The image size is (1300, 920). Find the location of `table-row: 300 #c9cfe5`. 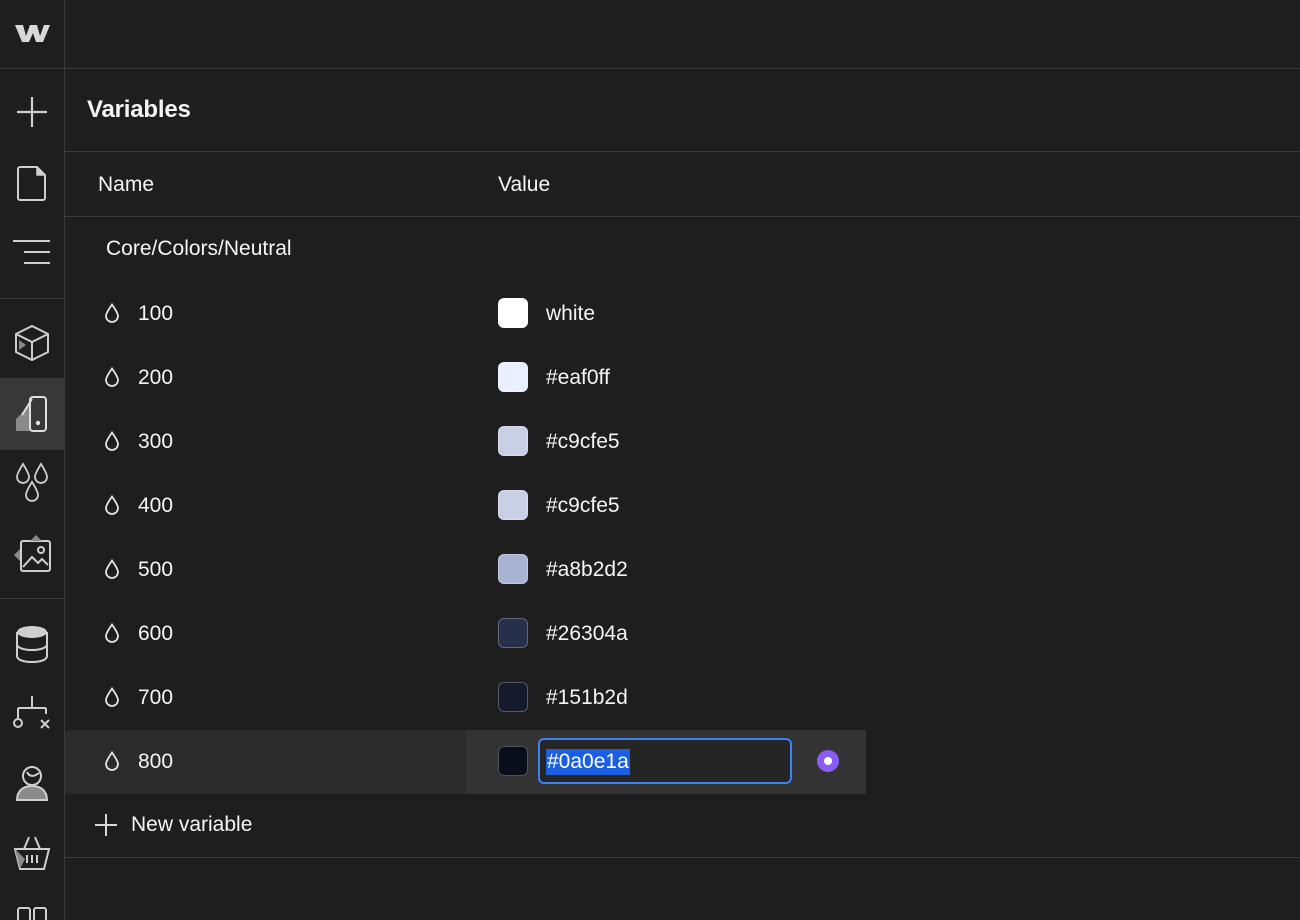

table-row: 300 #c9cfe5 is located at coordinates (682, 442).